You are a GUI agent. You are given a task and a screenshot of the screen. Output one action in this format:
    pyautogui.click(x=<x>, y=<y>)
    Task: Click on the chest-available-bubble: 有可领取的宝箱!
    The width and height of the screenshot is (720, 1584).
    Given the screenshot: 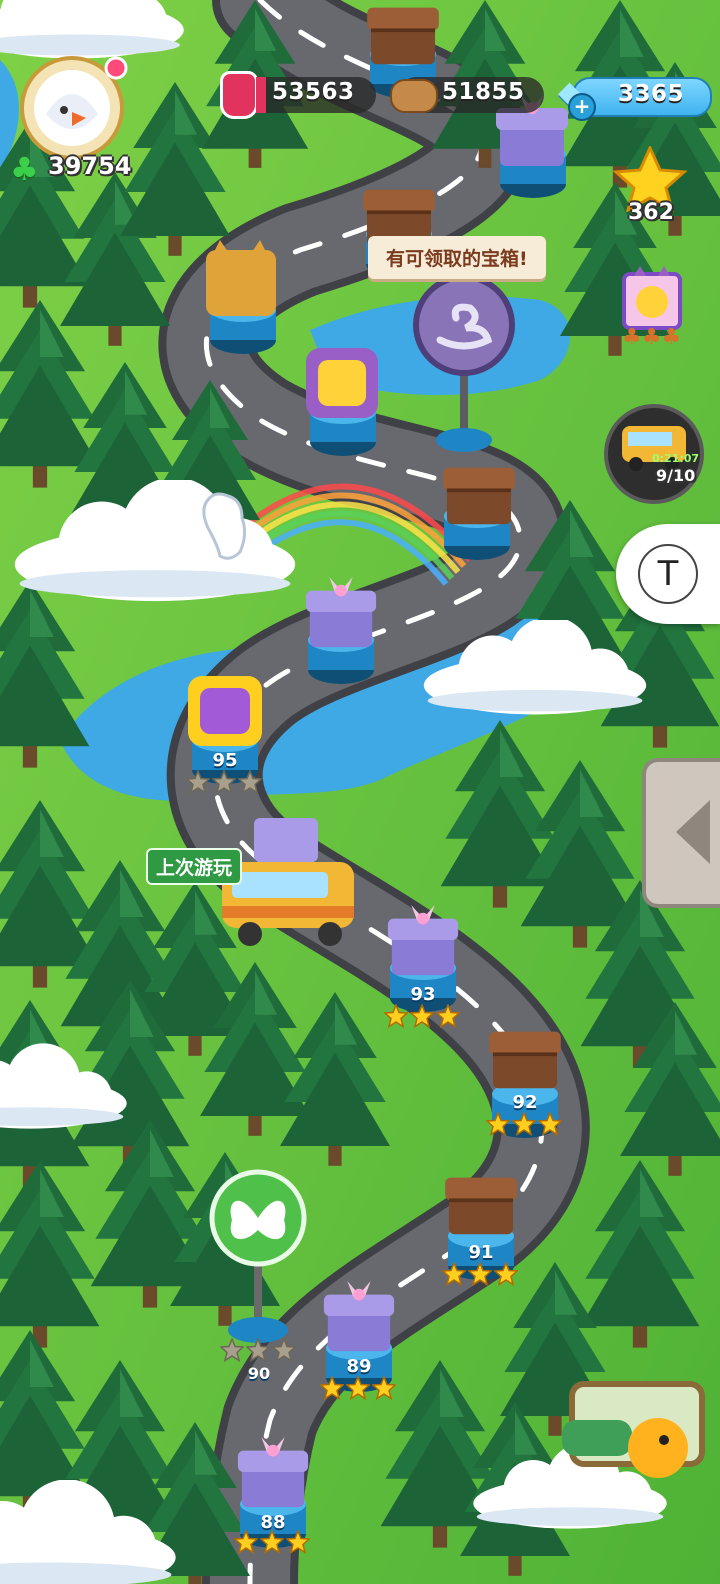 What is the action you would take?
    pyautogui.click(x=457, y=257)
    